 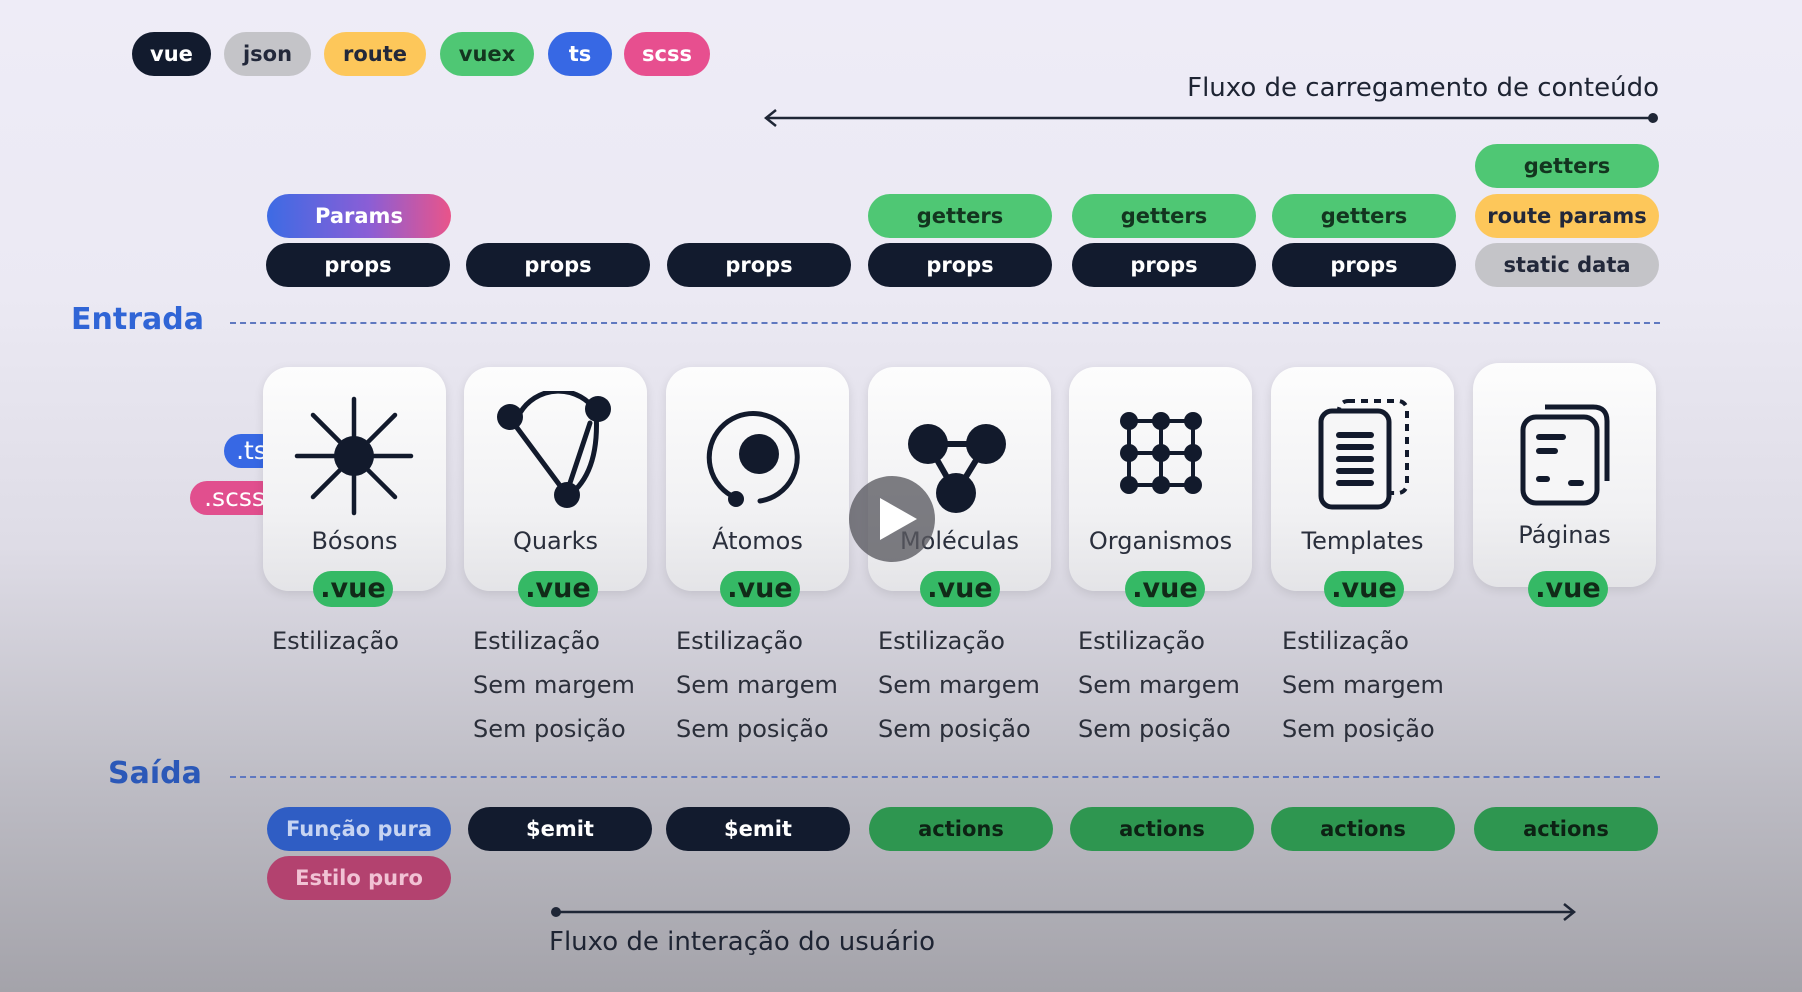 What do you see at coordinates (757, 456) in the screenshot?
I see `atom-icon` at bounding box center [757, 456].